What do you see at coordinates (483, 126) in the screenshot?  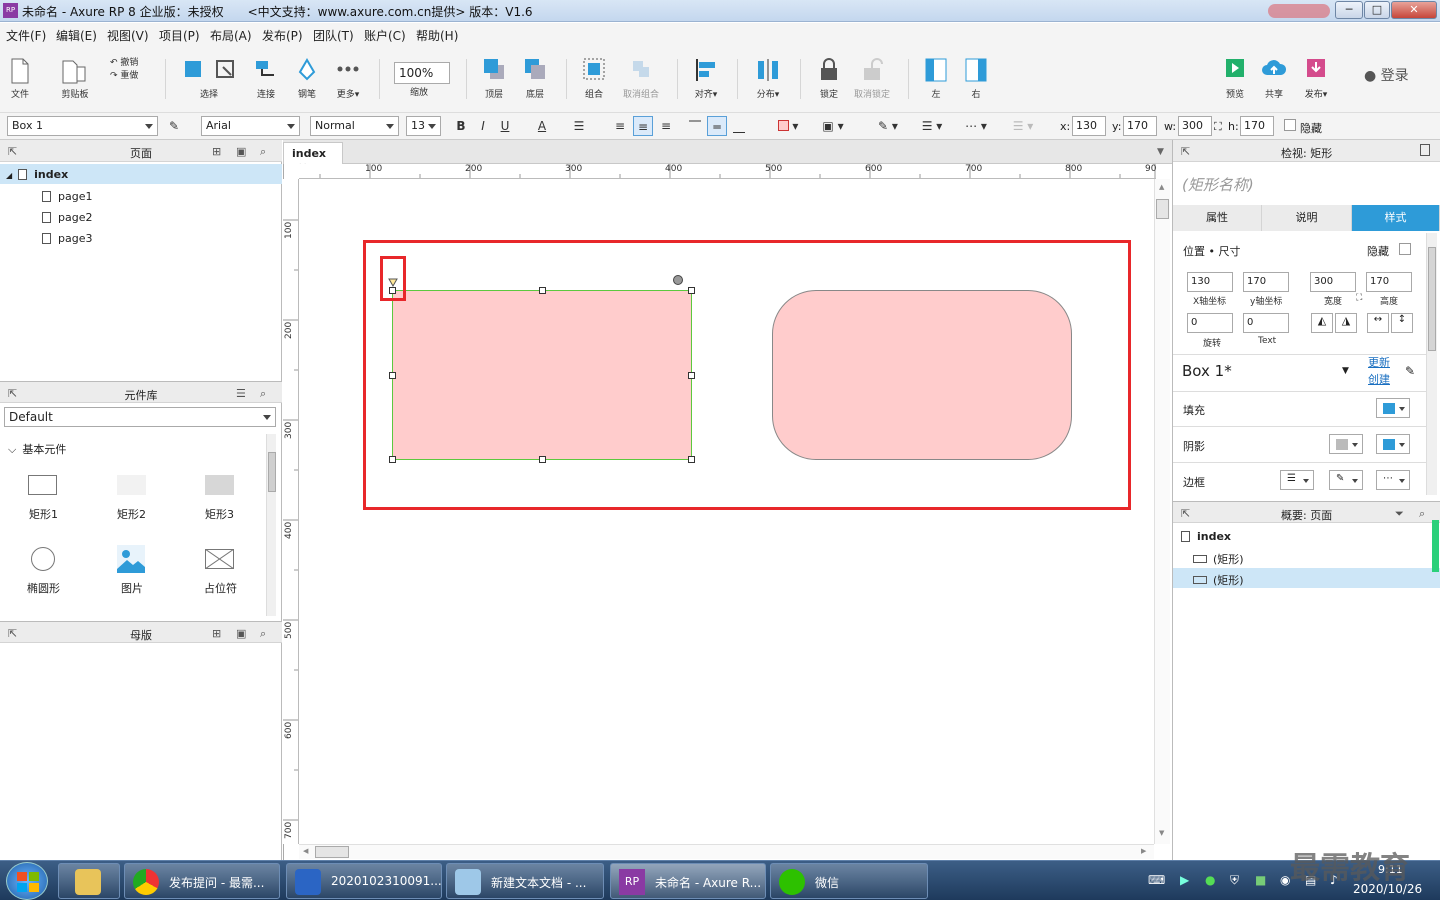 I see `italic-button: I` at bounding box center [483, 126].